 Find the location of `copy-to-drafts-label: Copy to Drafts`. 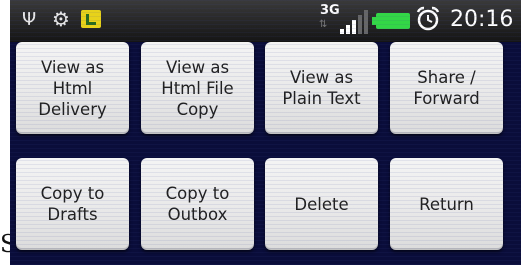

copy-to-drafts-label: Copy to Drafts is located at coordinates (72, 204).